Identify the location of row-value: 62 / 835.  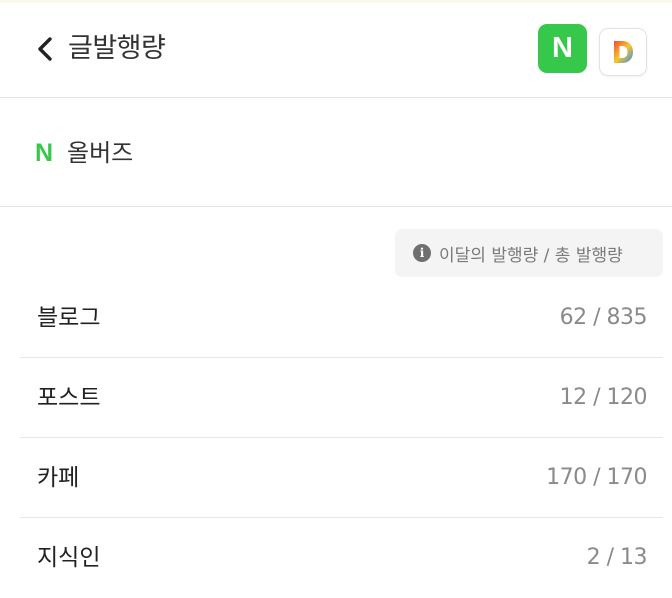
(603, 317).